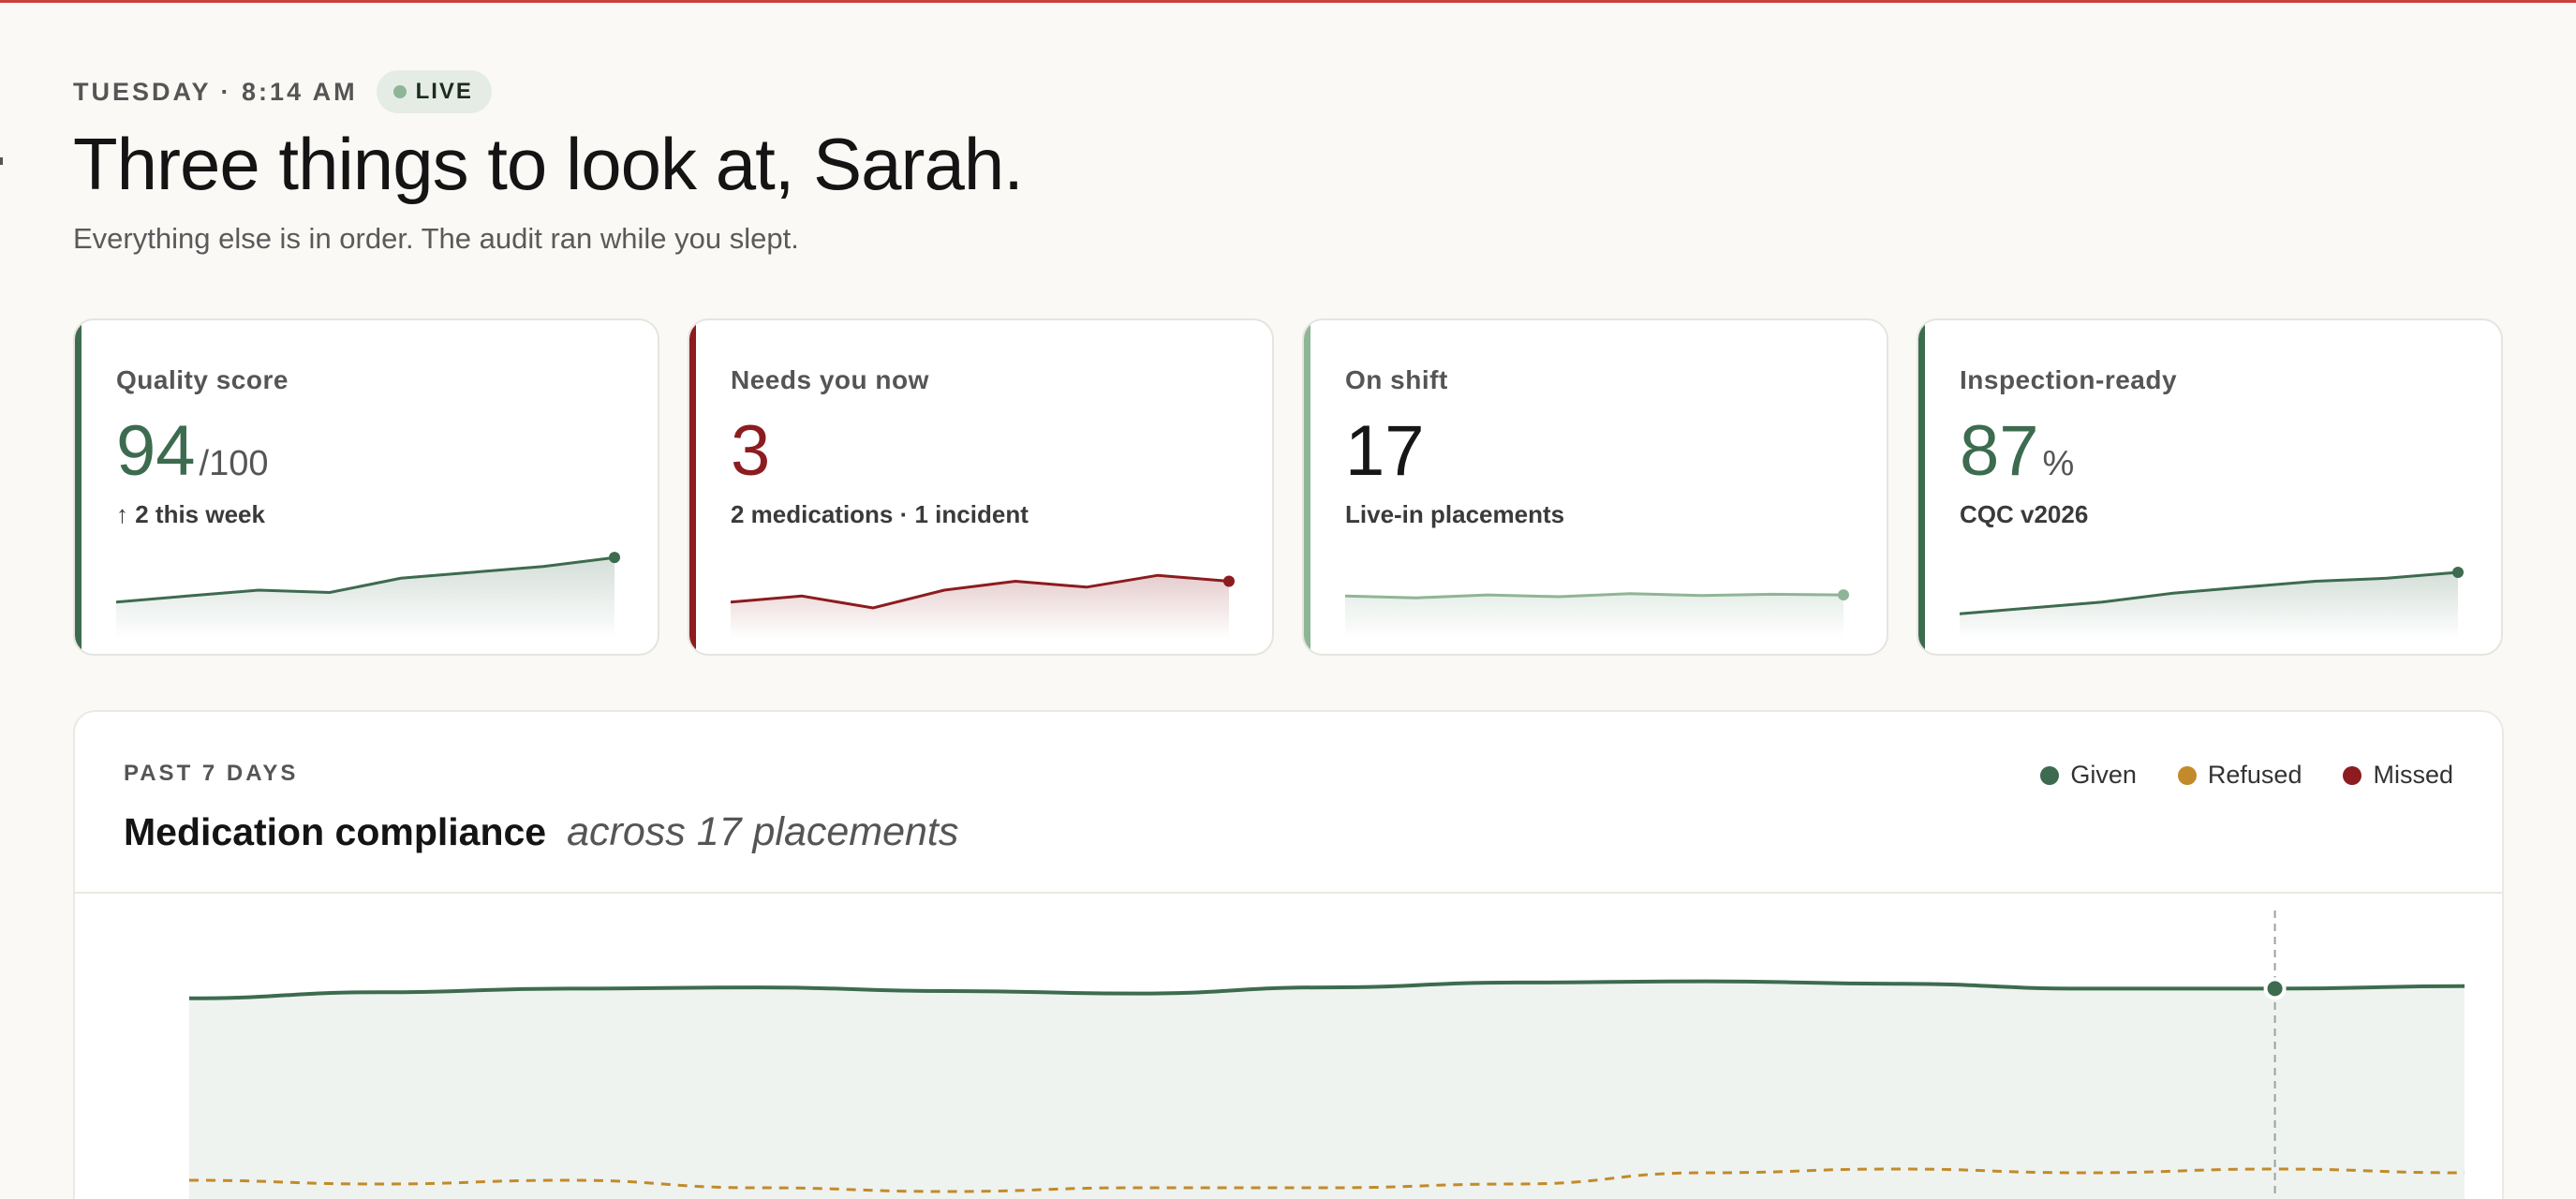 The width and height of the screenshot is (2576, 1199). Describe the element at coordinates (2059, 464) in the screenshot. I see `kpi-suffix: %` at that location.